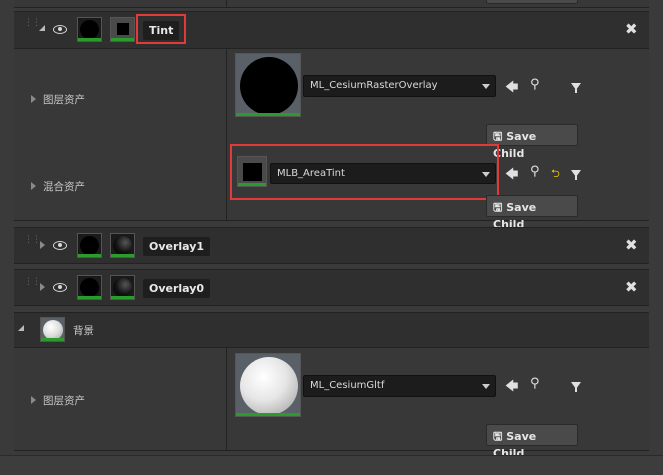  Describe the element at coordinates (347, 385) in the screenshot. I see `layer-asset-value: ML_CesiumGltf` at that location.